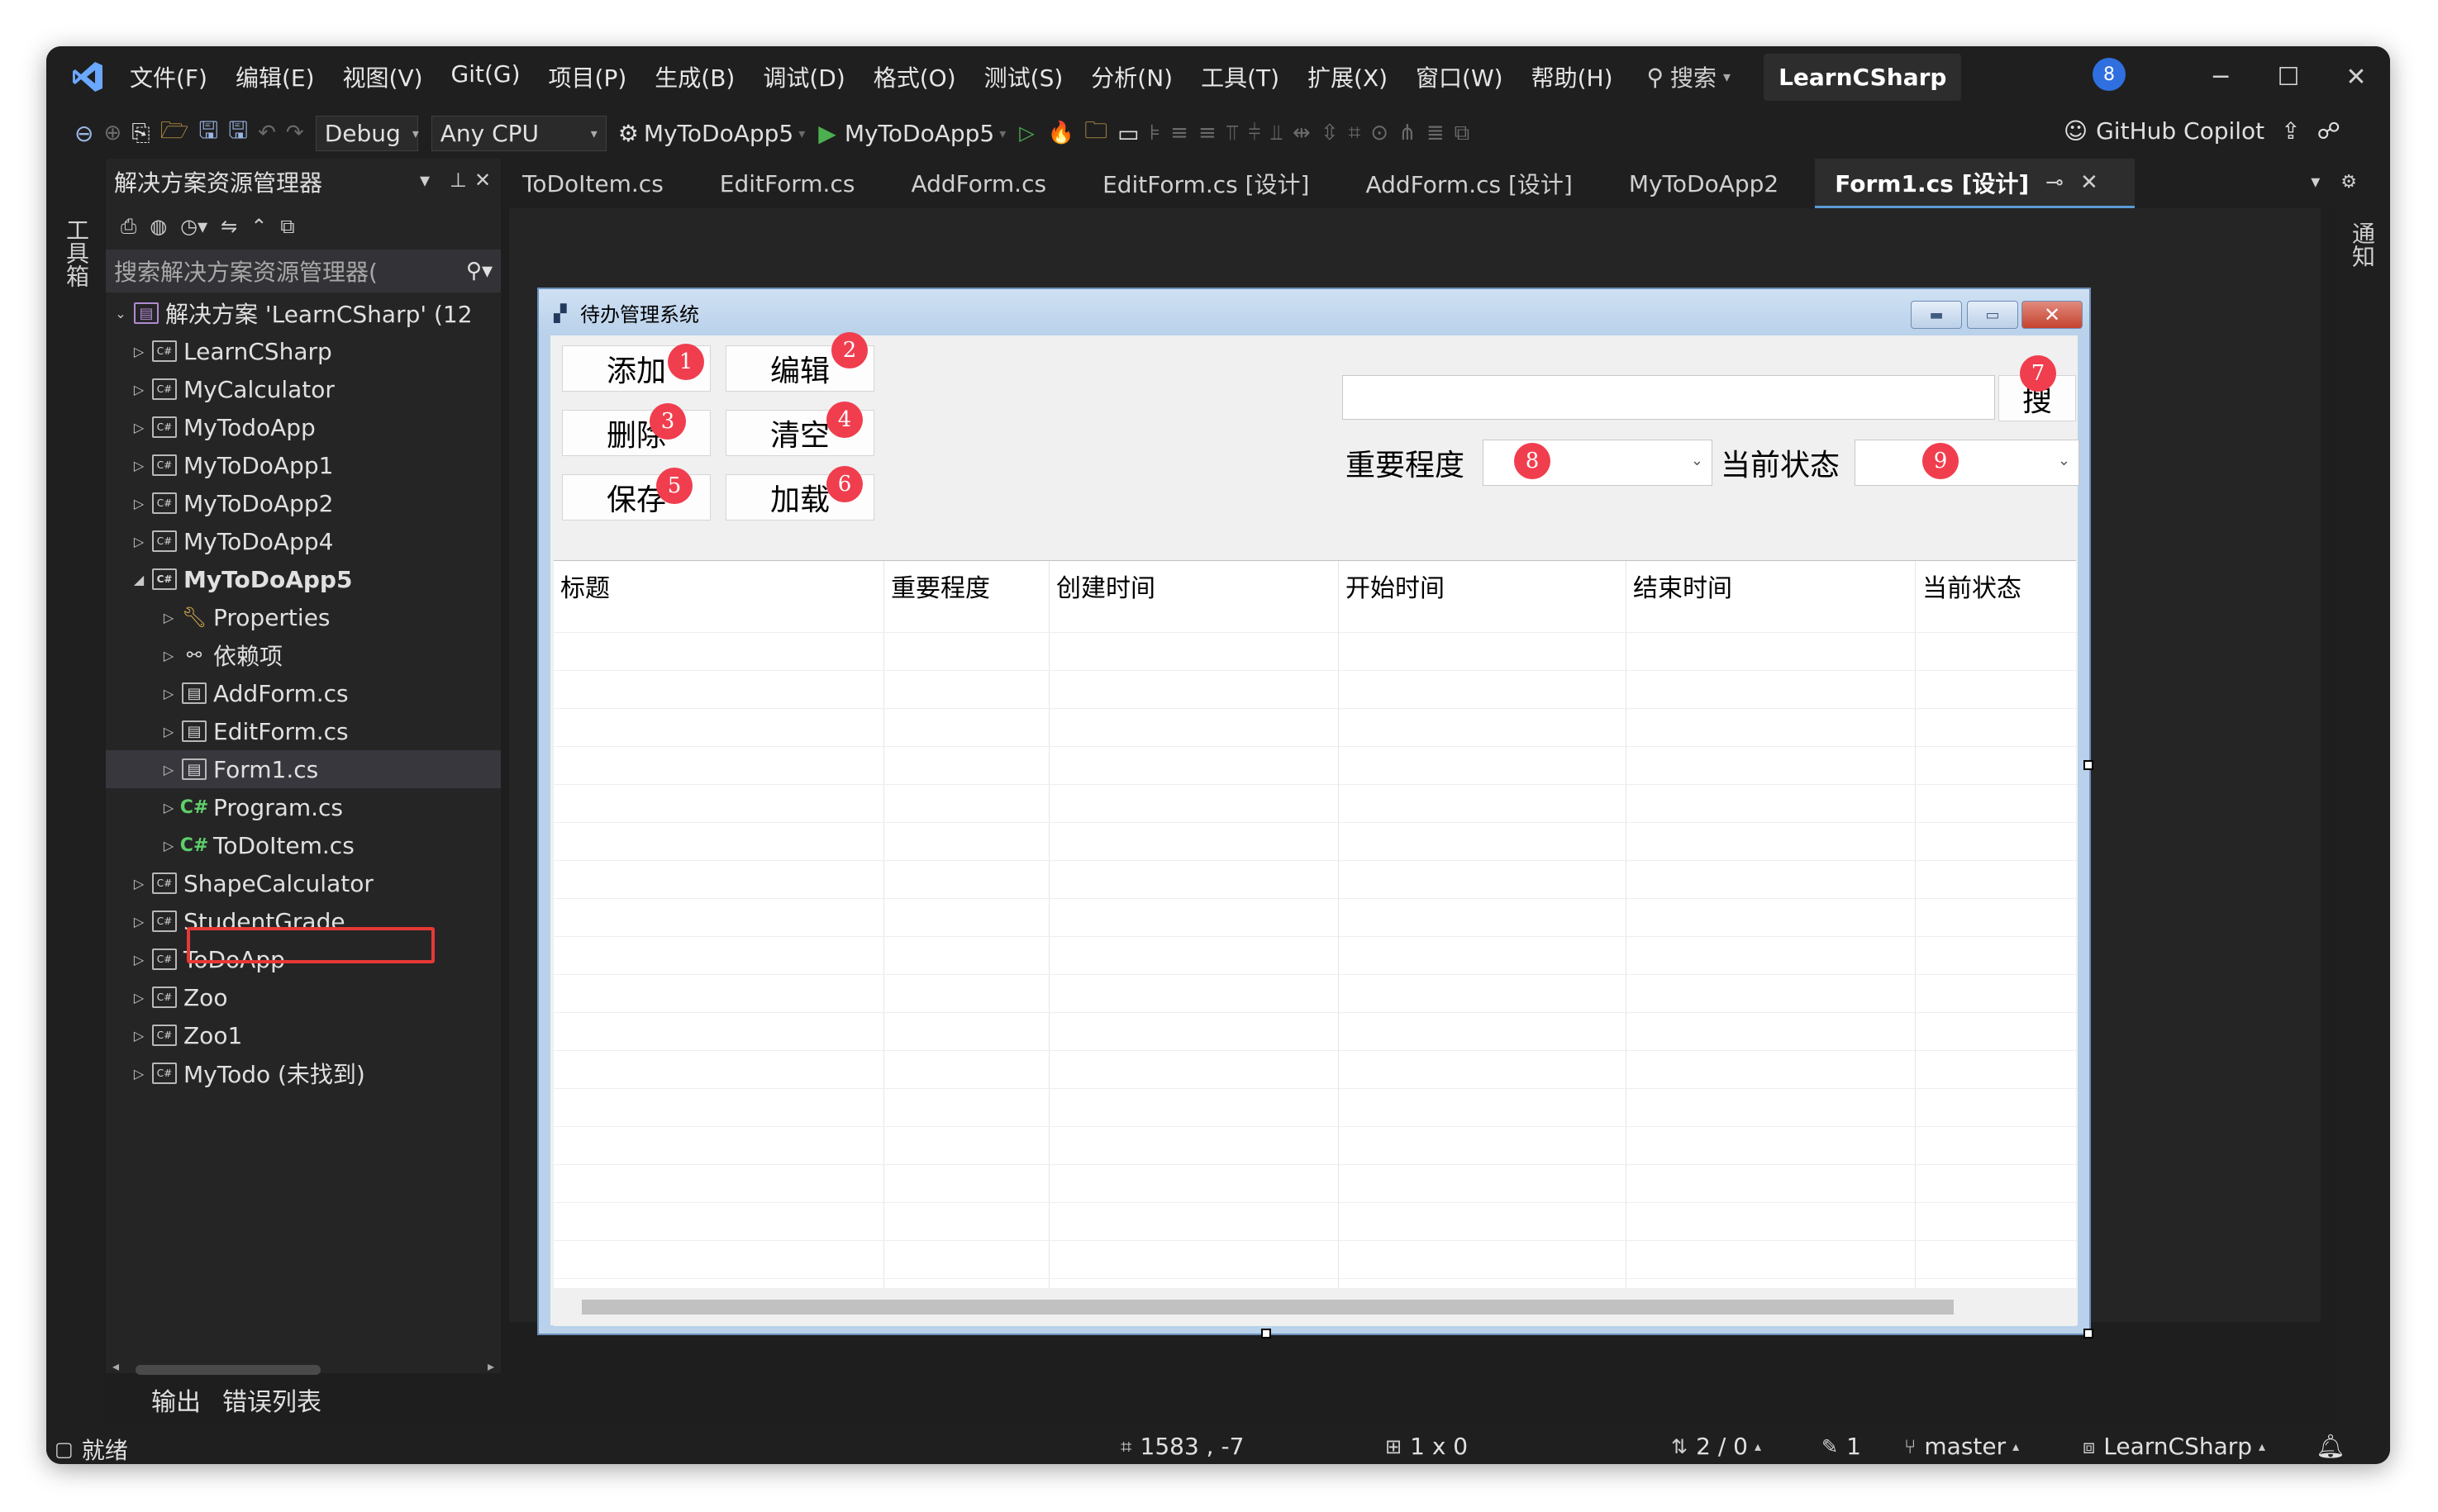 This screenshot has width=2438, height=1512. What do you see at coordinates (303, 1073) in the screenshot?
I see `tree-item: ▷ C# MyTodo (未找到)` at bounding box center [303, 1073].